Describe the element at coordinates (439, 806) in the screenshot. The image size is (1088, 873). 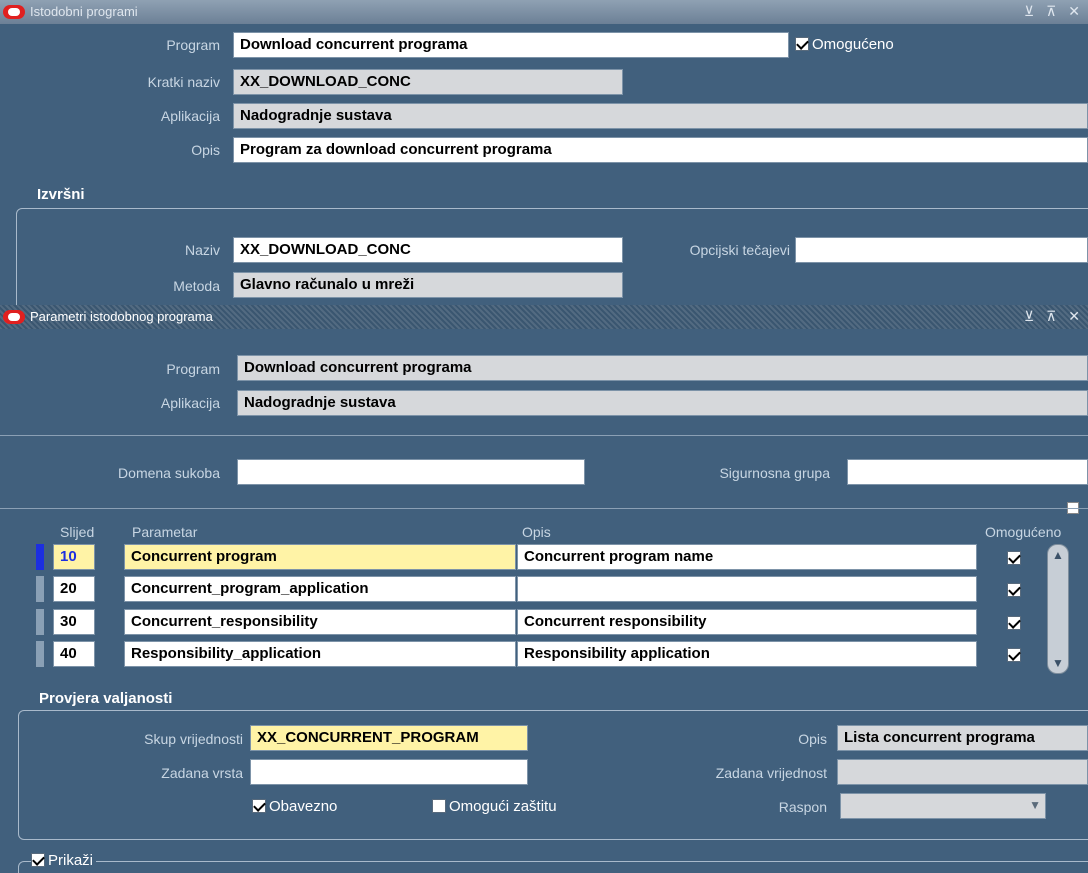
I see `enable-security-check-icon` at that location.